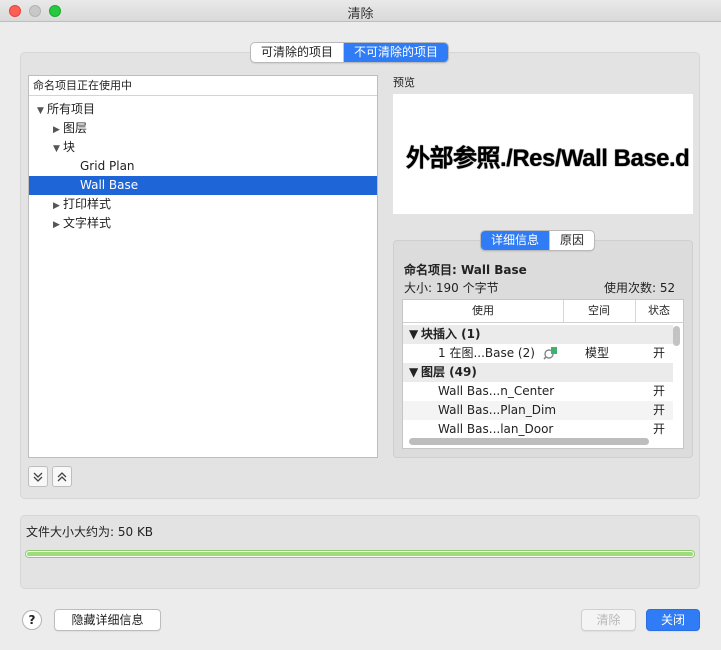  What do you see at coordinates (396, 52) in the screenshot?
I see `tab-non-purgeable: 不可清除的项目` at bounding box center [396, 52].